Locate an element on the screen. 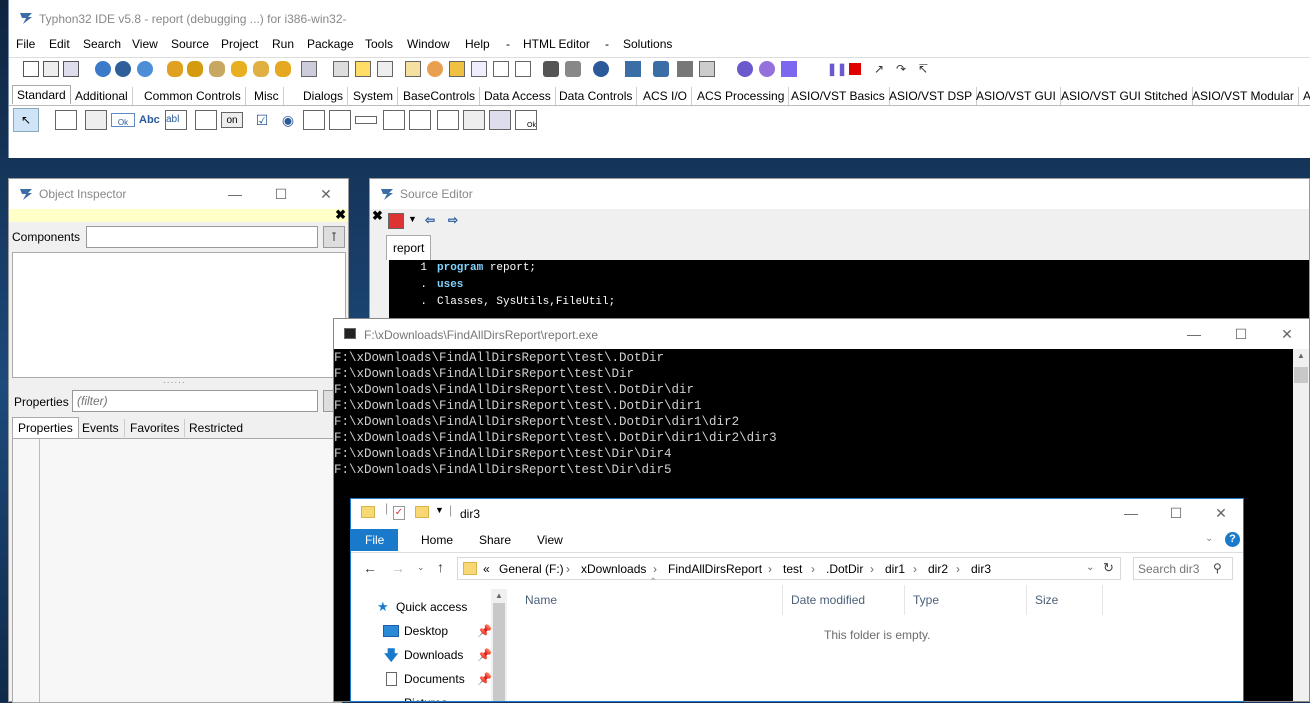 The height and width of the screenshot is (703, 1310). tab-common-controls: Common Controls is located at coordinates (193, 96).